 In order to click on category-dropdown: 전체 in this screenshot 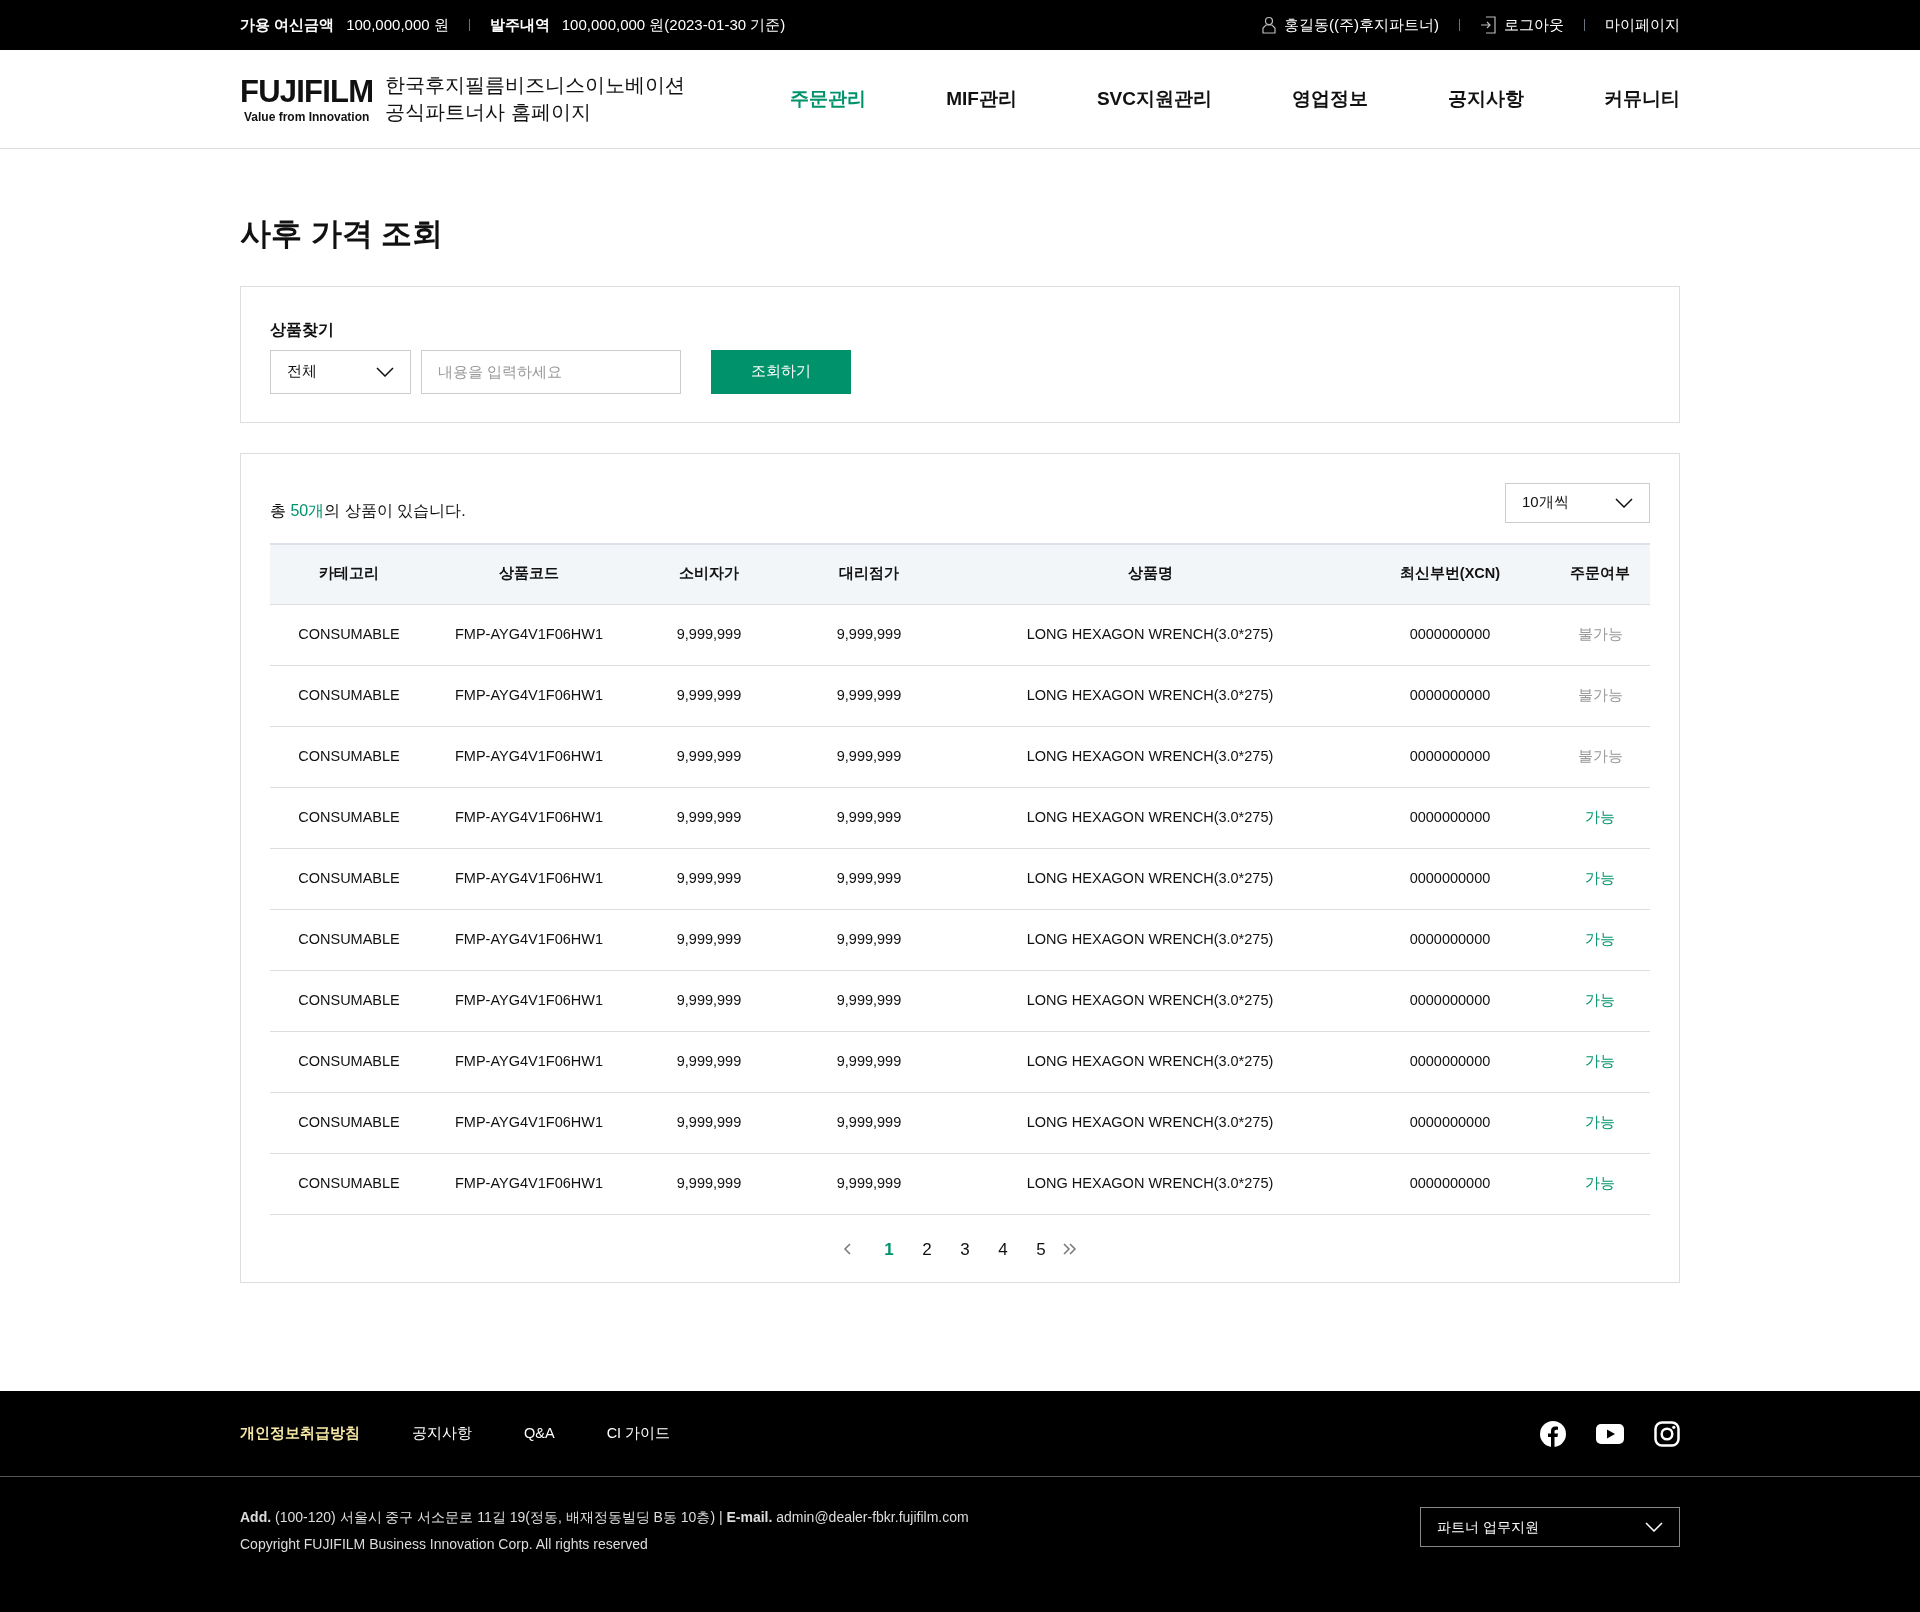, I will do `click(340, 371)`.